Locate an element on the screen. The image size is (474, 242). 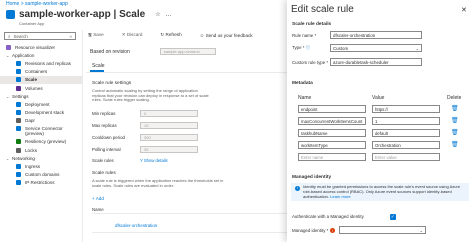
authenticate-checkbox: ✓ is located at coordinates (393, 217).